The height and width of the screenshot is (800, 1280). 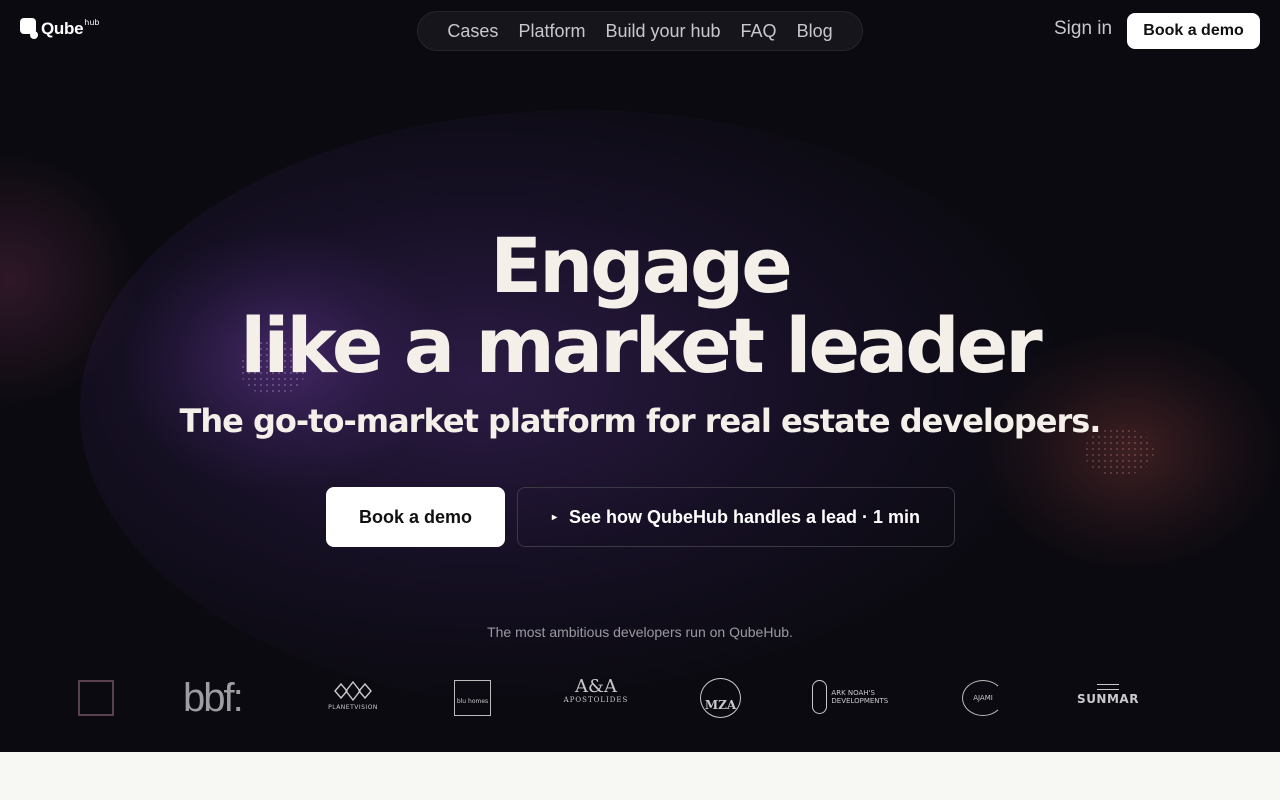 I want to click on main-nav: Cases Platform Build your hub FAQ Blog, so click(x=640, y=31).